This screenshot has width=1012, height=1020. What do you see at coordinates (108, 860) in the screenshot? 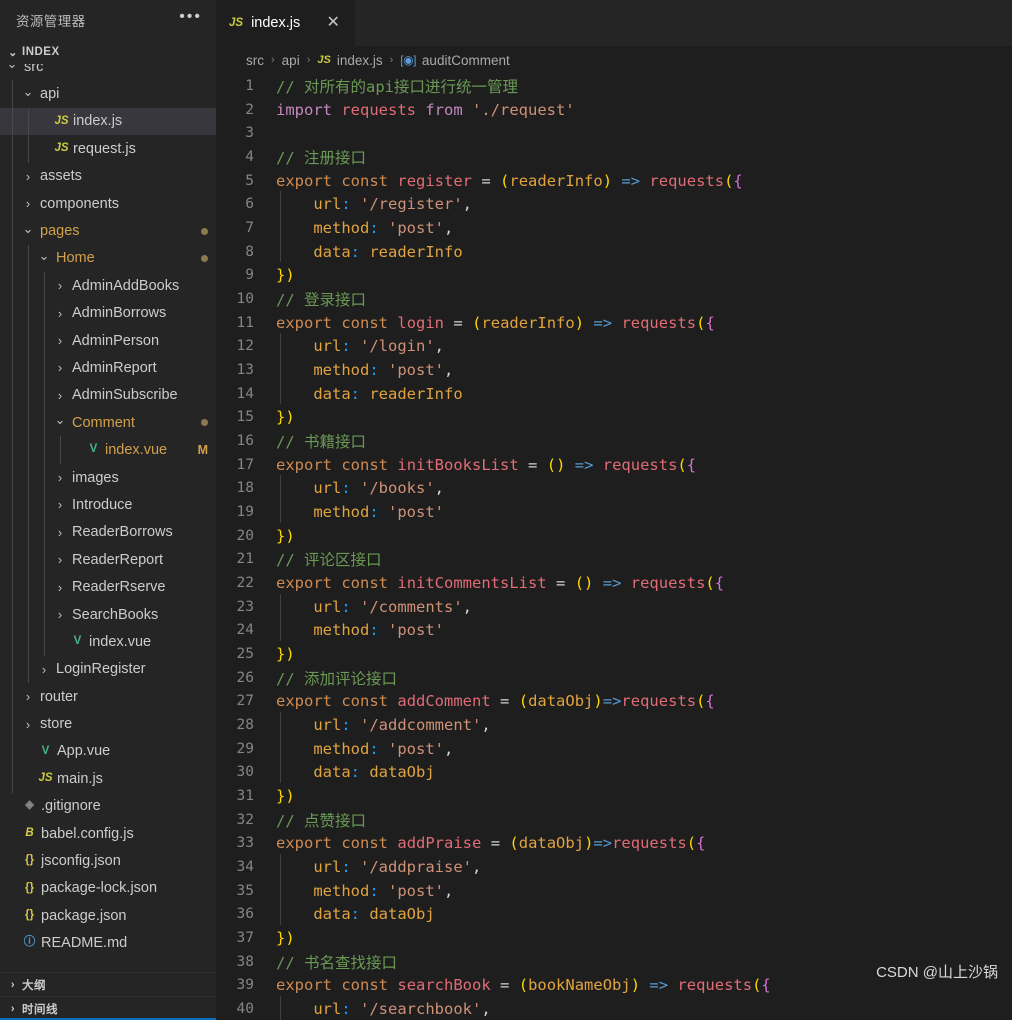
I see `tree-item-jsconfig-json: {} jsconfig.json` at bounding box center [108, 860].